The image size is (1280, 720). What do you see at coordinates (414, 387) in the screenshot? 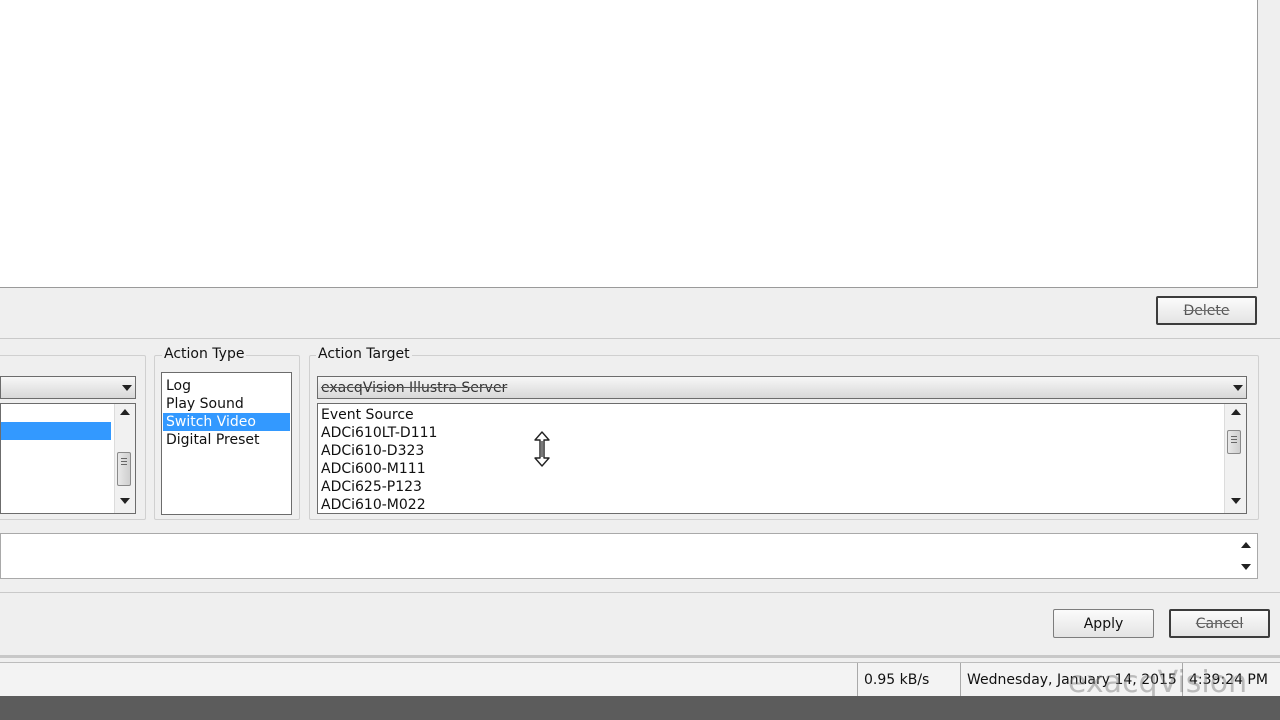
I see `action-target-combo-value: exacqVision Illustra Server` at bounding box center [414, 387].